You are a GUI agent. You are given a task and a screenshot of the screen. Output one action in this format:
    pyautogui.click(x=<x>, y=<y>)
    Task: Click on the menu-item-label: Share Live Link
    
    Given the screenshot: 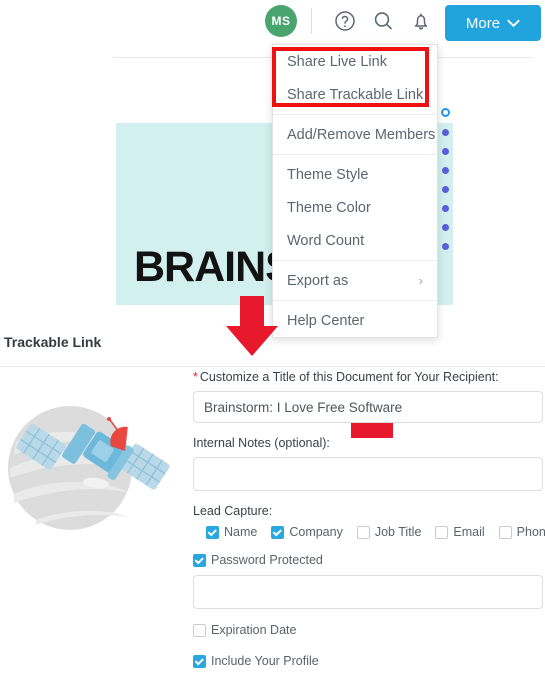 What is the action you would take?
    pyautogui.click(x=337, y=61)
    